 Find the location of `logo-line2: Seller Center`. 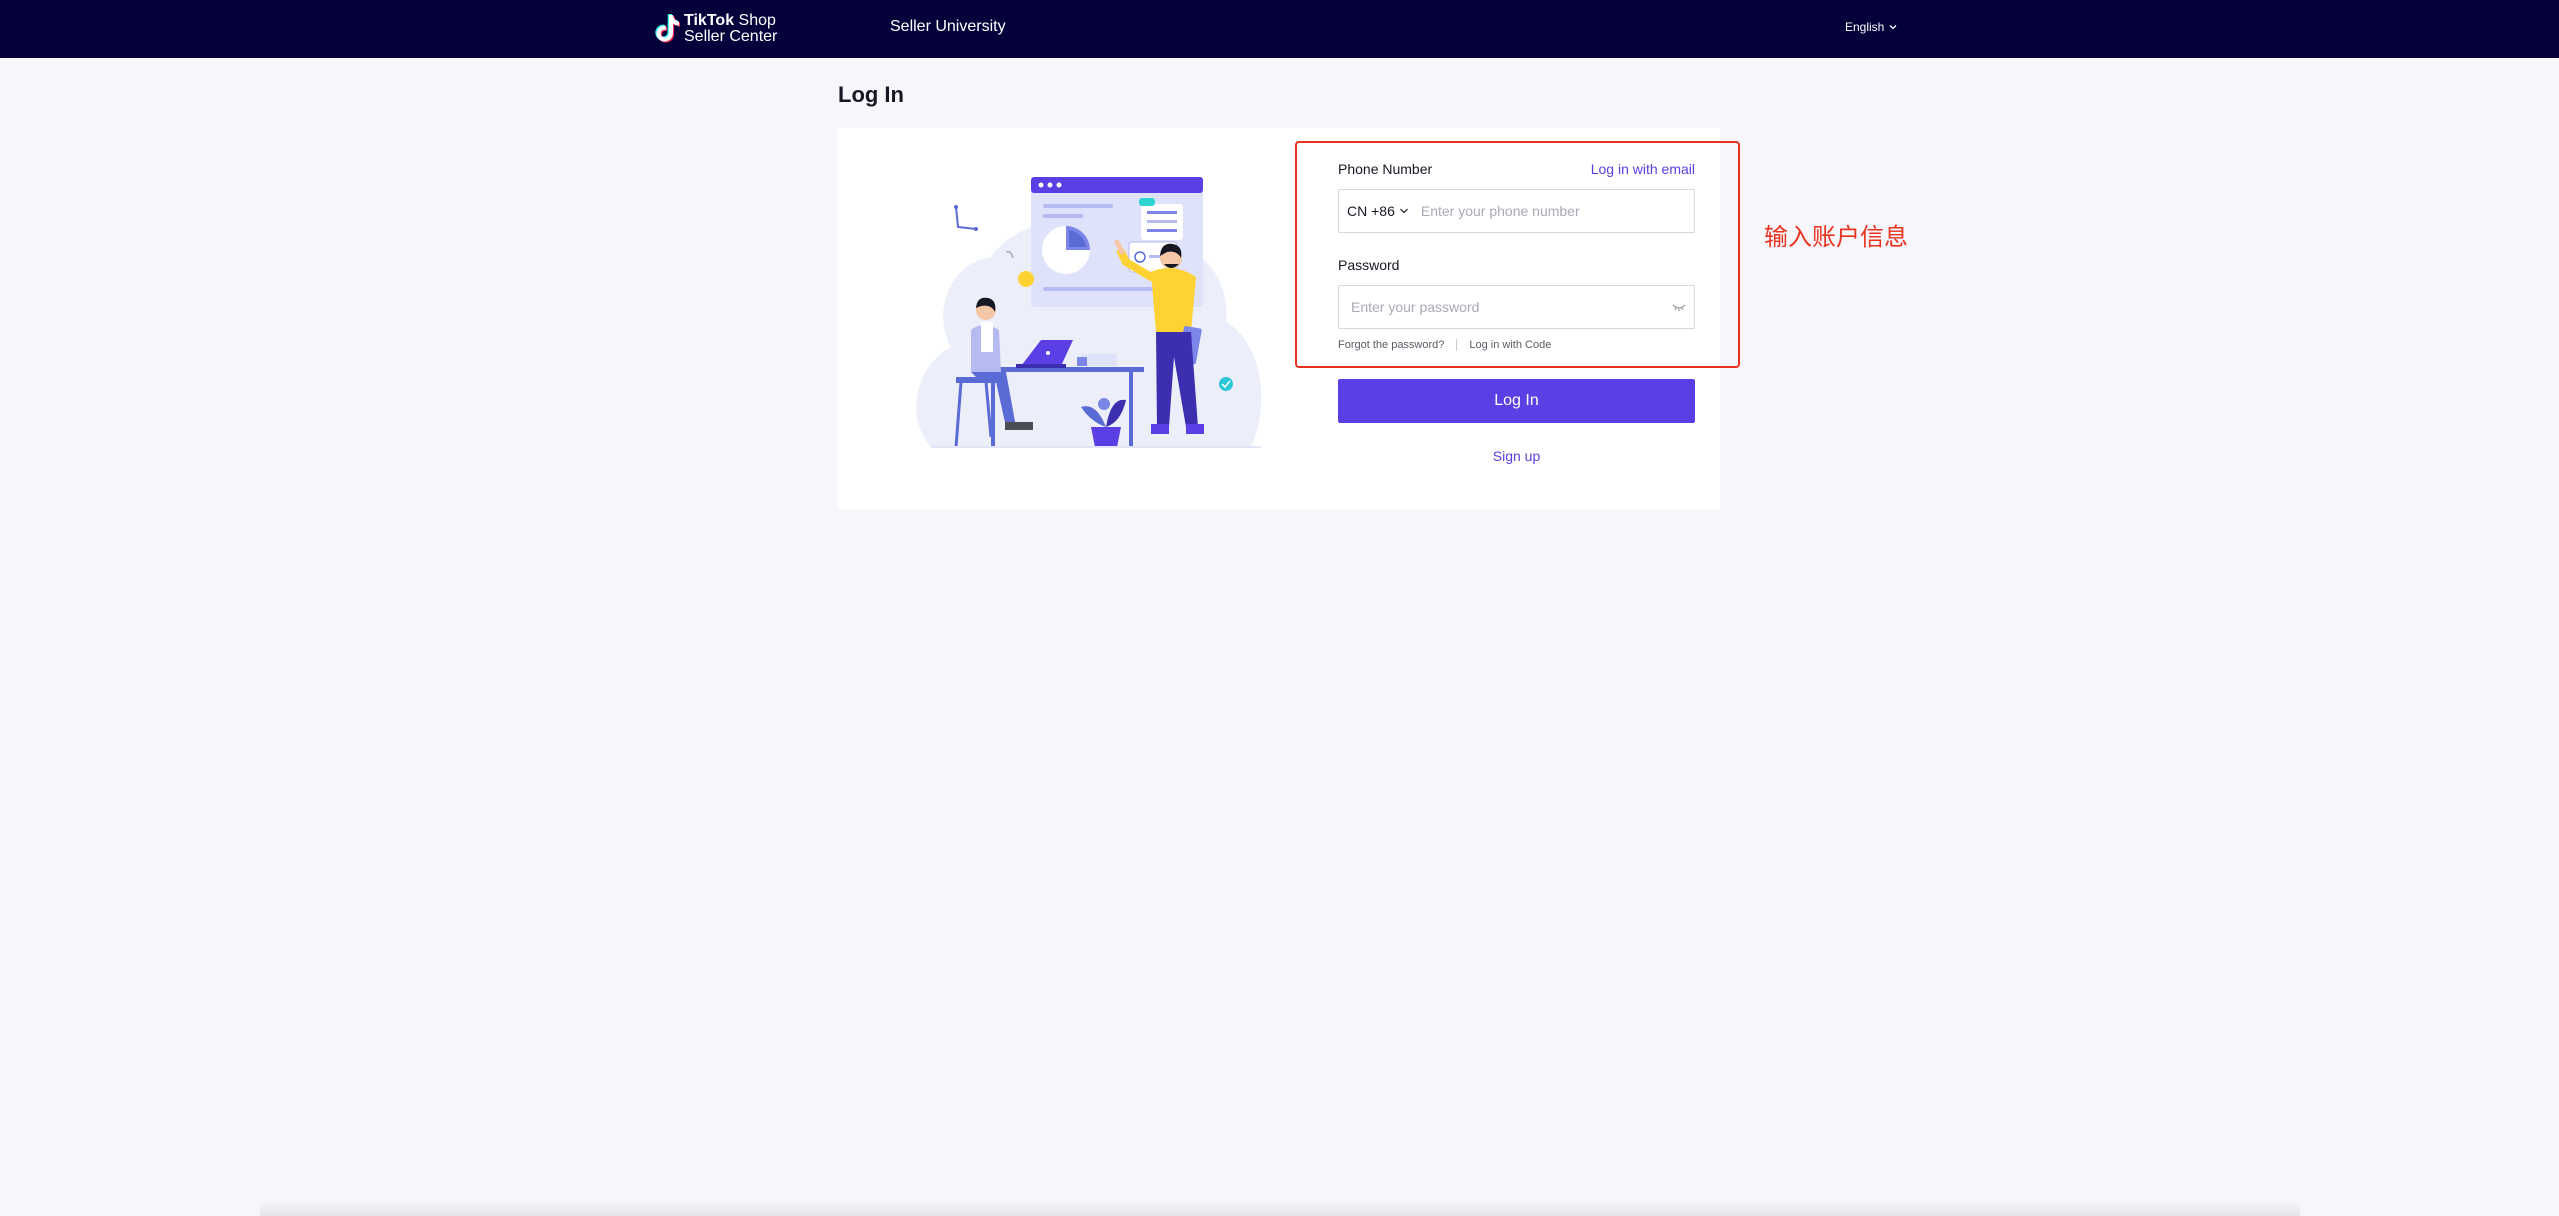

logo-line2: Seller Center is located at coordinates (731, 36).